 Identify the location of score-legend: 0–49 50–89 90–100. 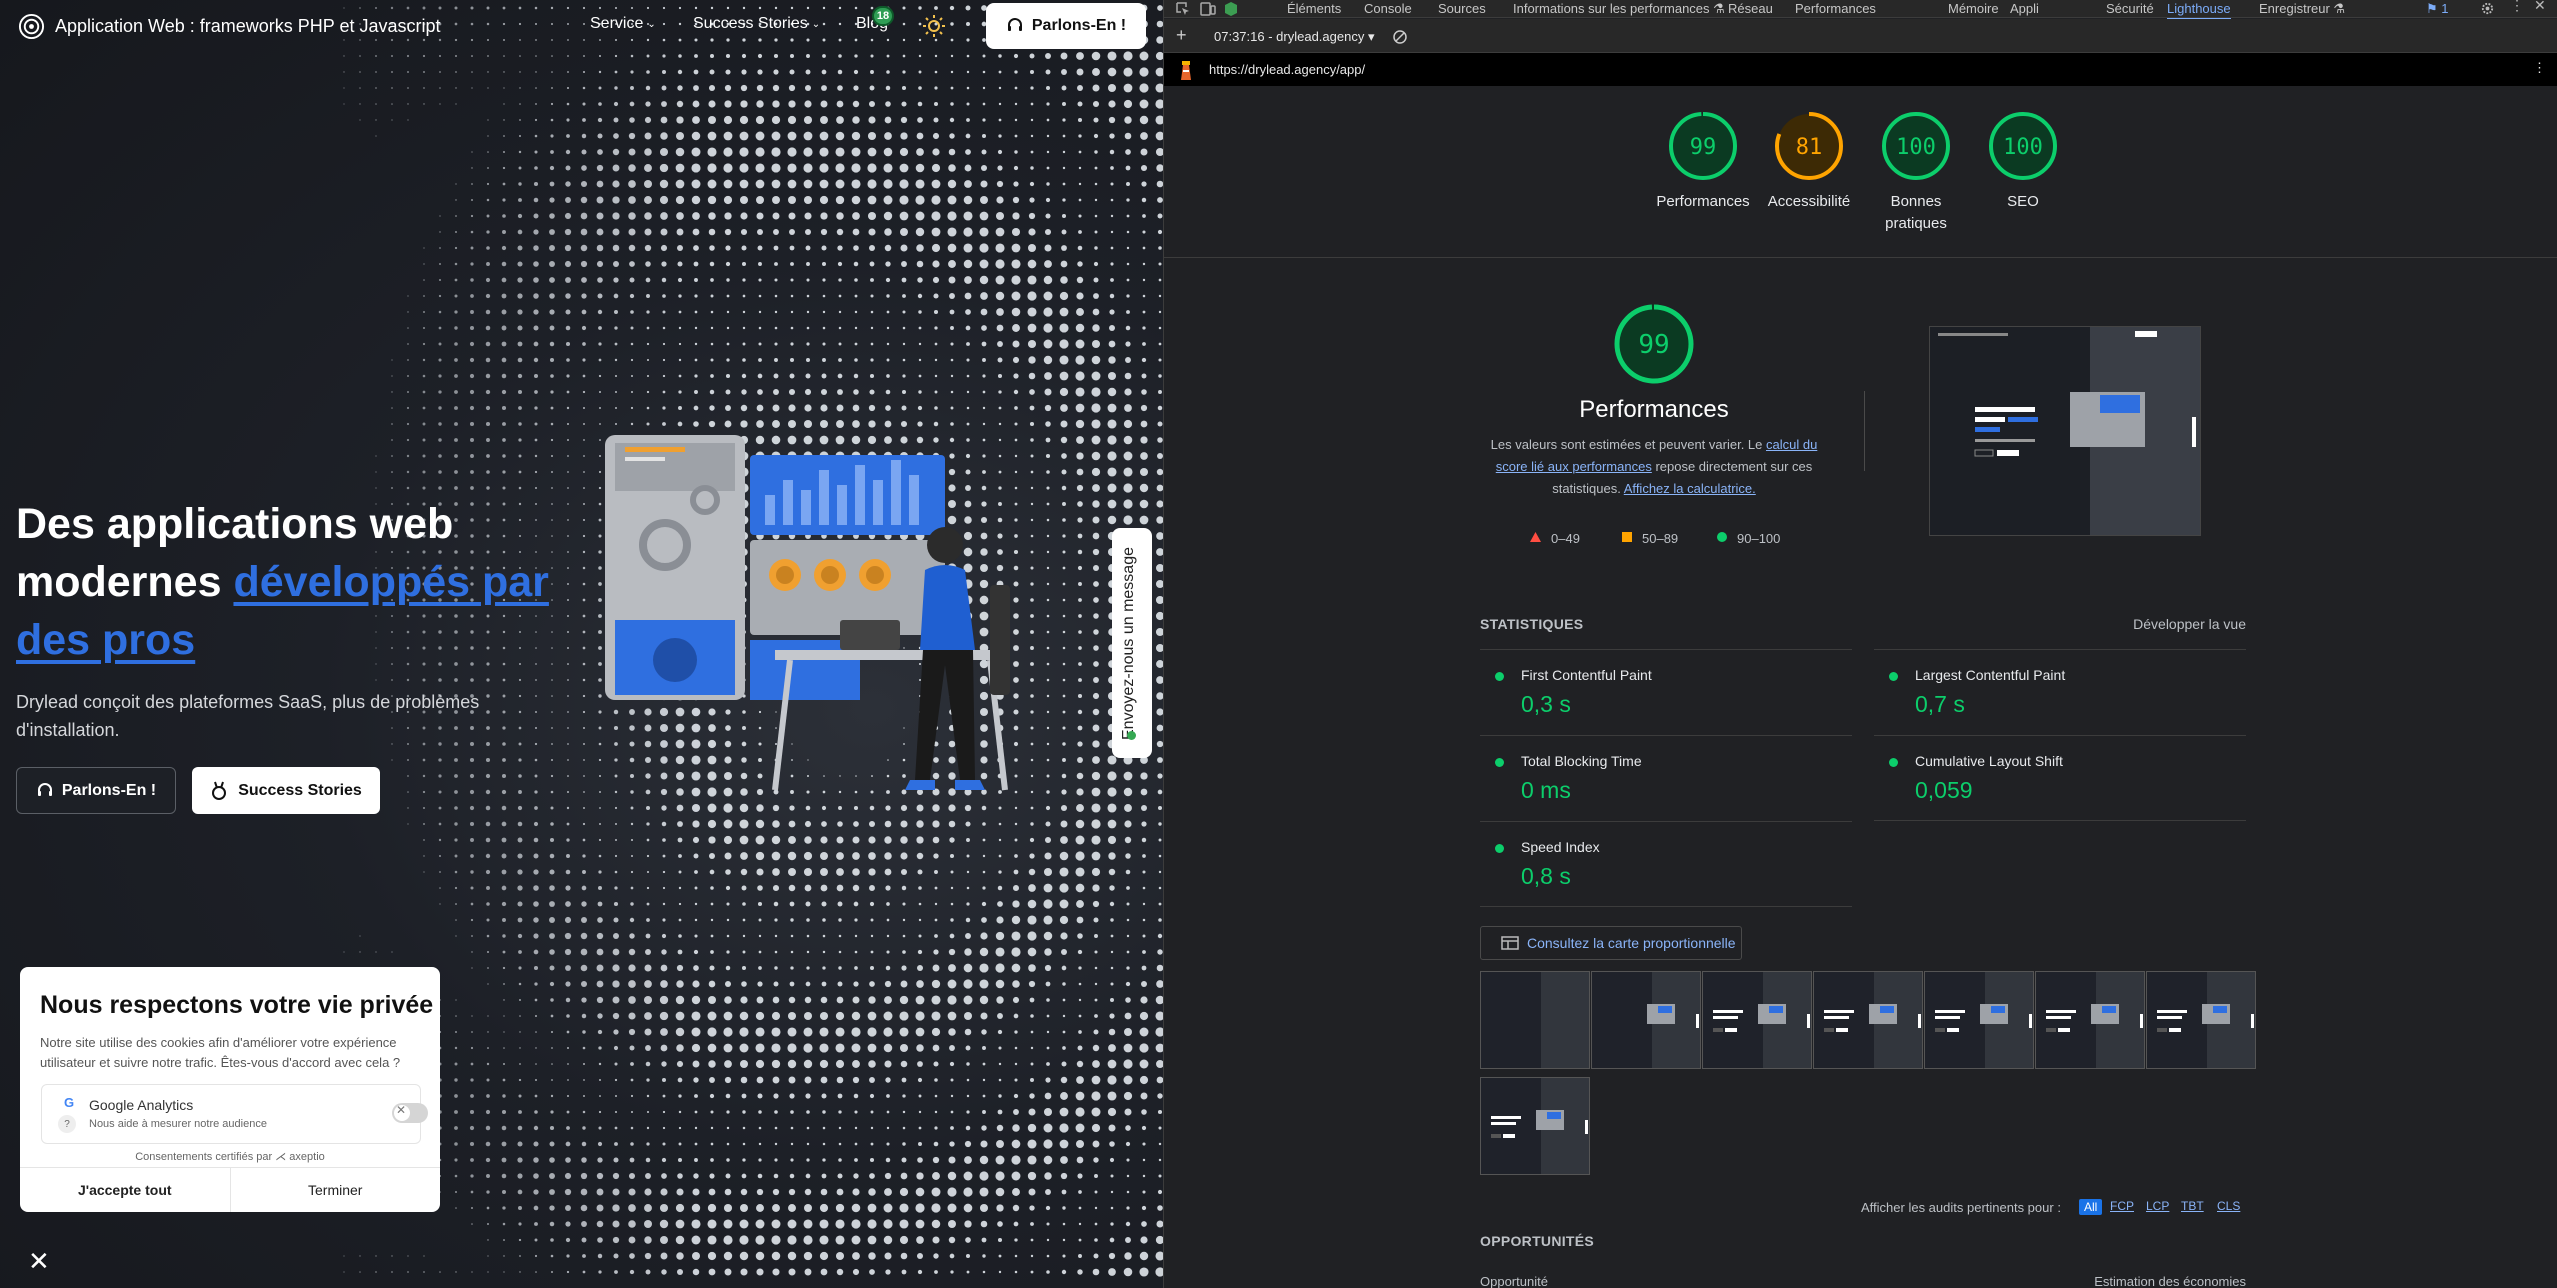
(1665, 541).